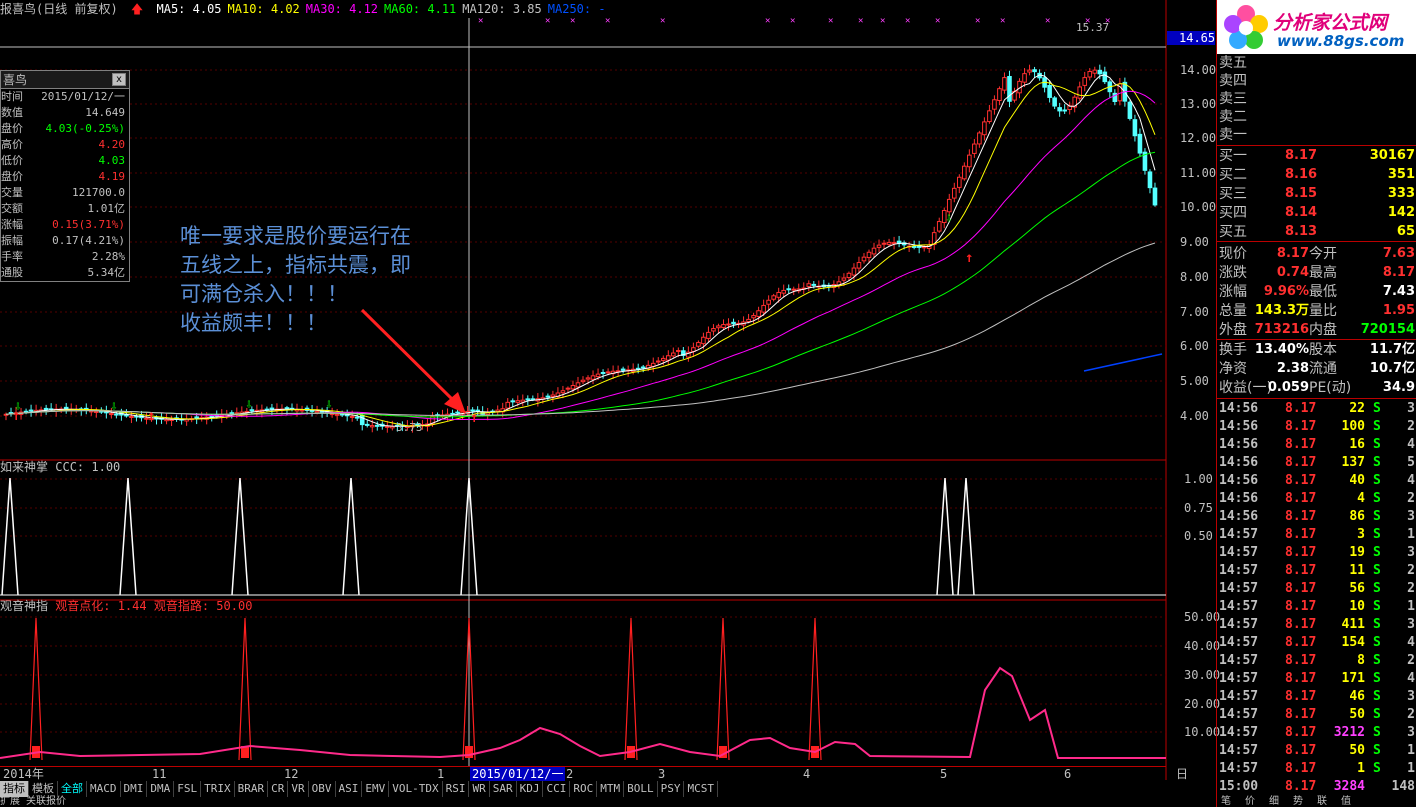  What do you see at coordinates (24, 467) in the screenshot?
I see `indicator1-name: 如来神掌` at bounding box center [24, 467].